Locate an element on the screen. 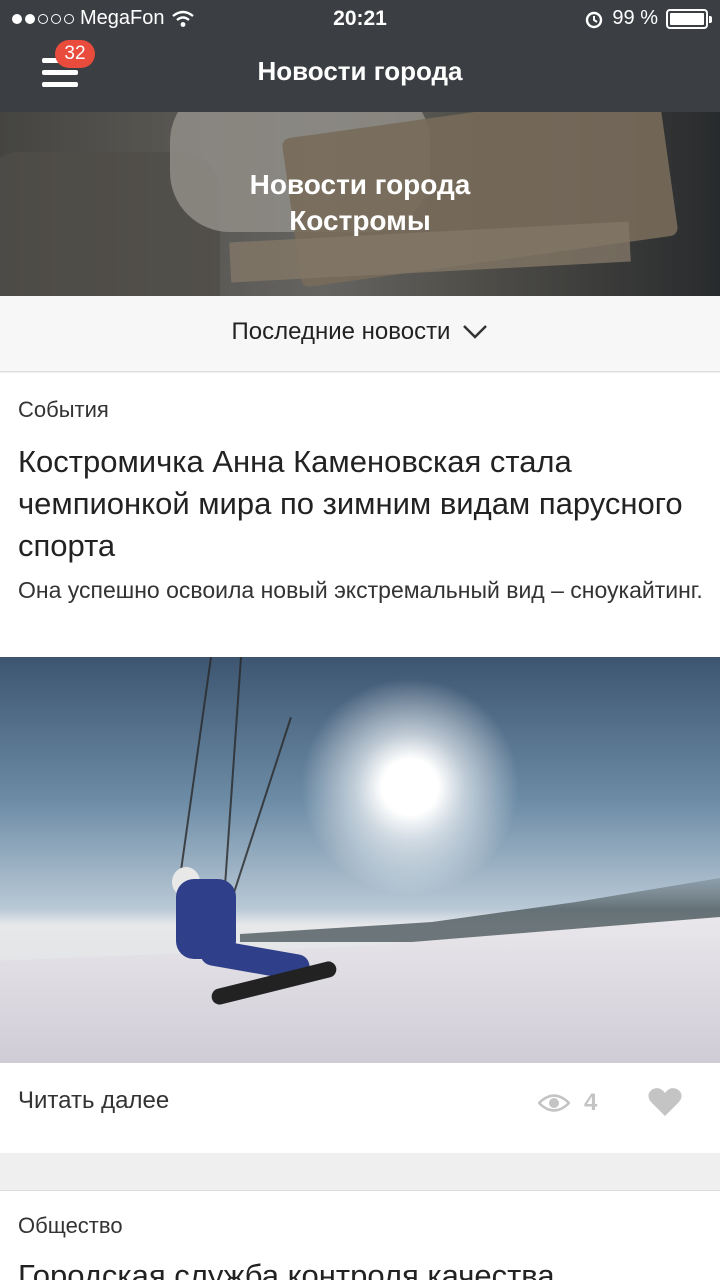 The width and height of the screenshot is (720, 1280). hero-banner: Новости города Костромы is located at coordinates (360, 204).